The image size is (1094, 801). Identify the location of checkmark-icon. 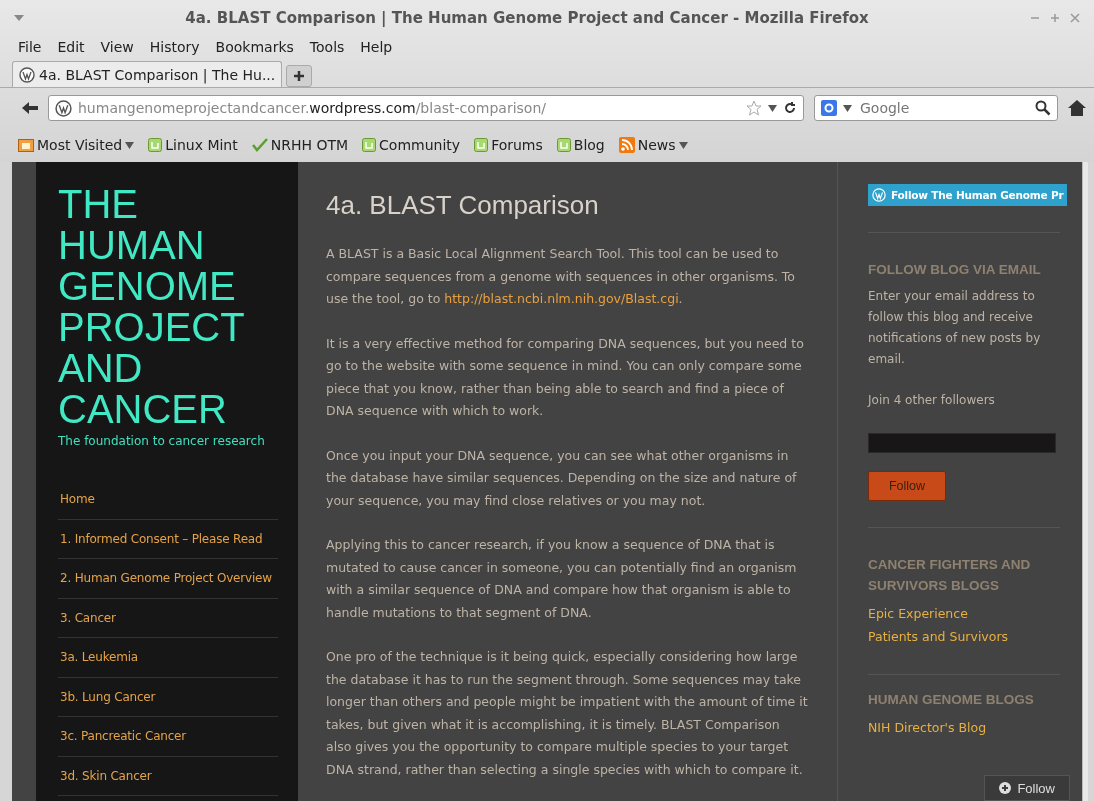
(259, 145).